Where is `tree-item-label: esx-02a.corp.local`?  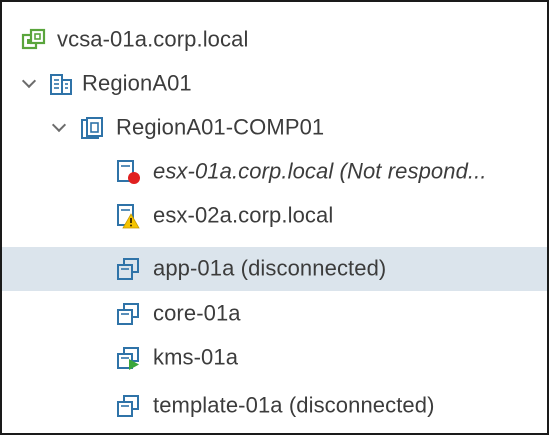 tree-item-label: esx-02a.corp.local is located at coordinates (243, 215).